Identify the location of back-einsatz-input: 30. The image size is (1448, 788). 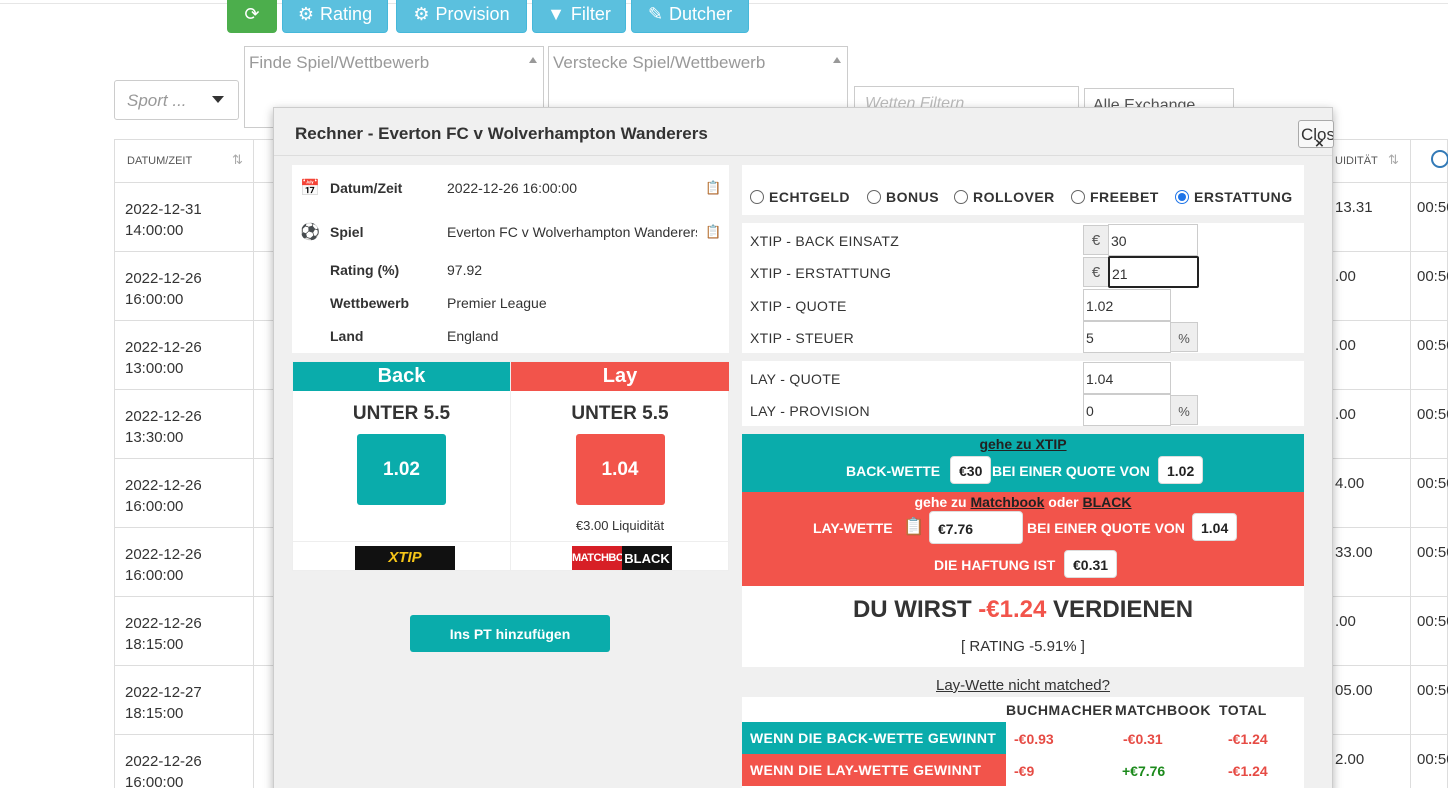
(1153, 240).